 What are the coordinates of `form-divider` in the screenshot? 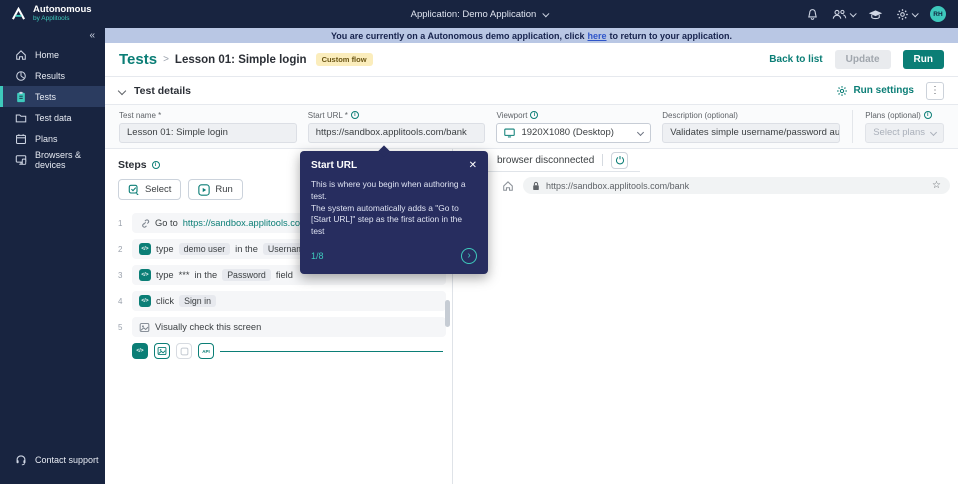 It's located at (853, 126).